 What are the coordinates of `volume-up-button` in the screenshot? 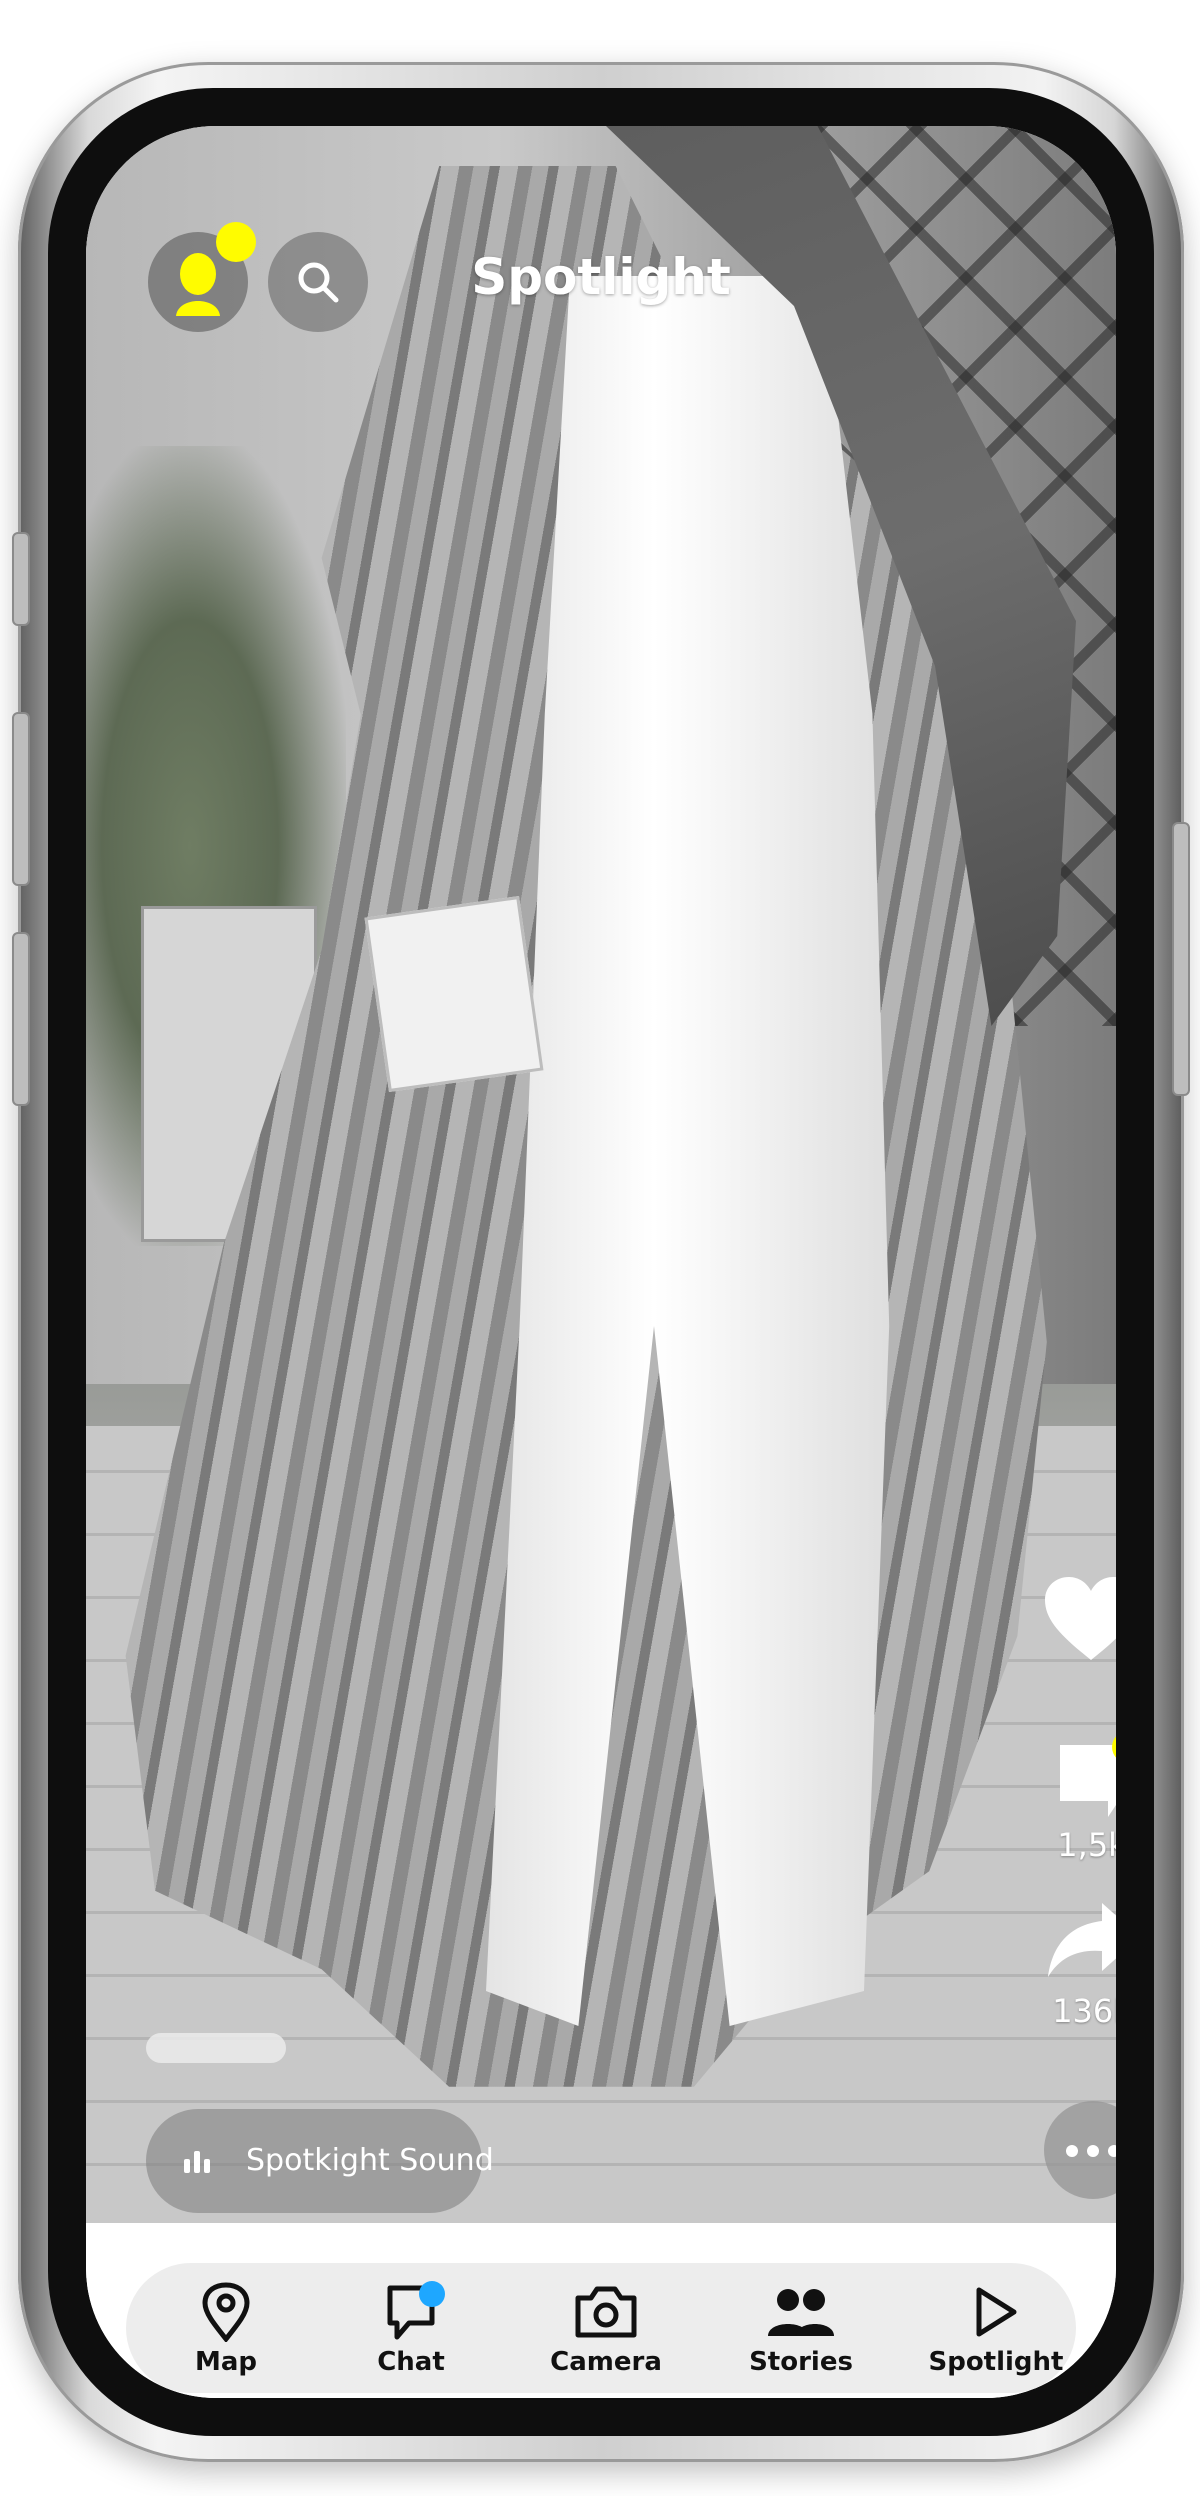 It's located at (21, 799).